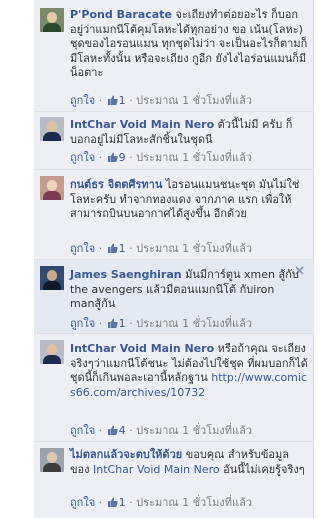 Image resolution: width=320 pixels, height=518 pixels. I want to click on like-count: 4, so click(122, 430).